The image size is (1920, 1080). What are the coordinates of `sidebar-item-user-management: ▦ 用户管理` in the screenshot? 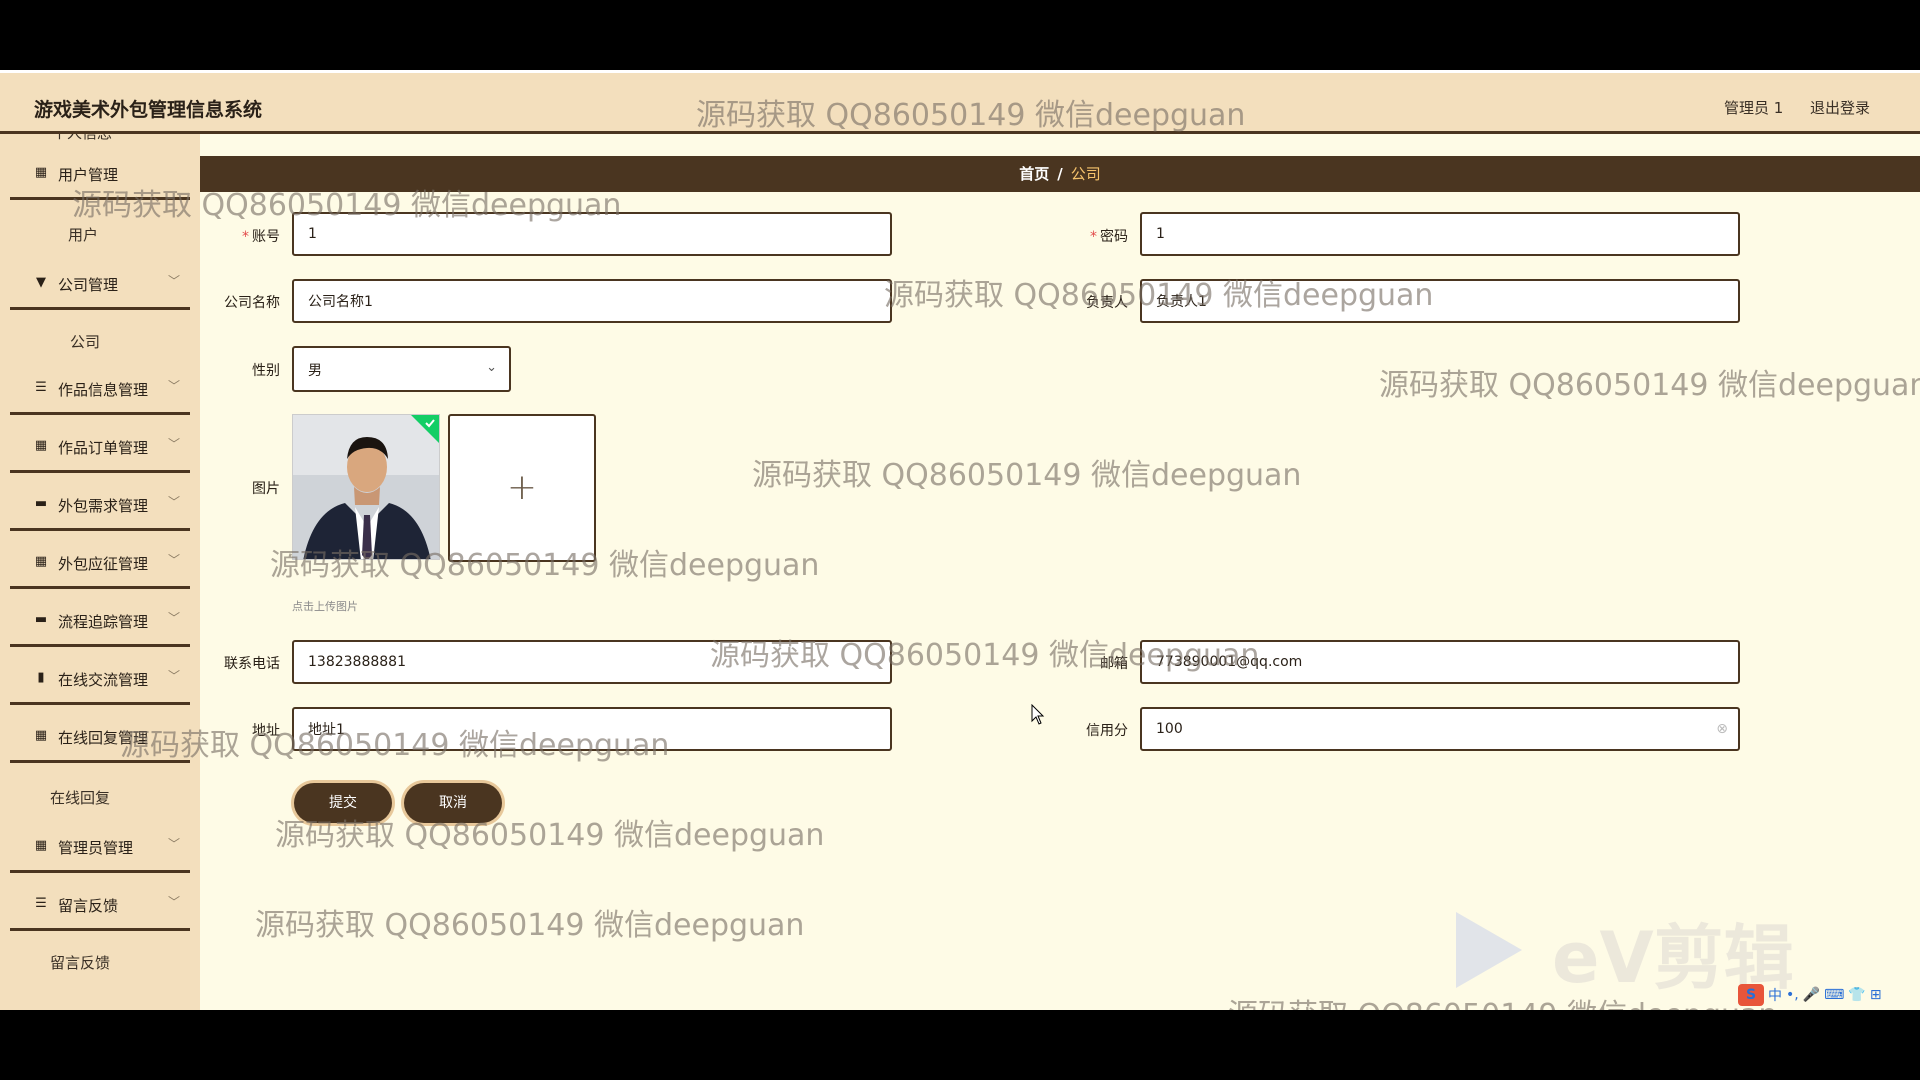 It's located at (100, 172).